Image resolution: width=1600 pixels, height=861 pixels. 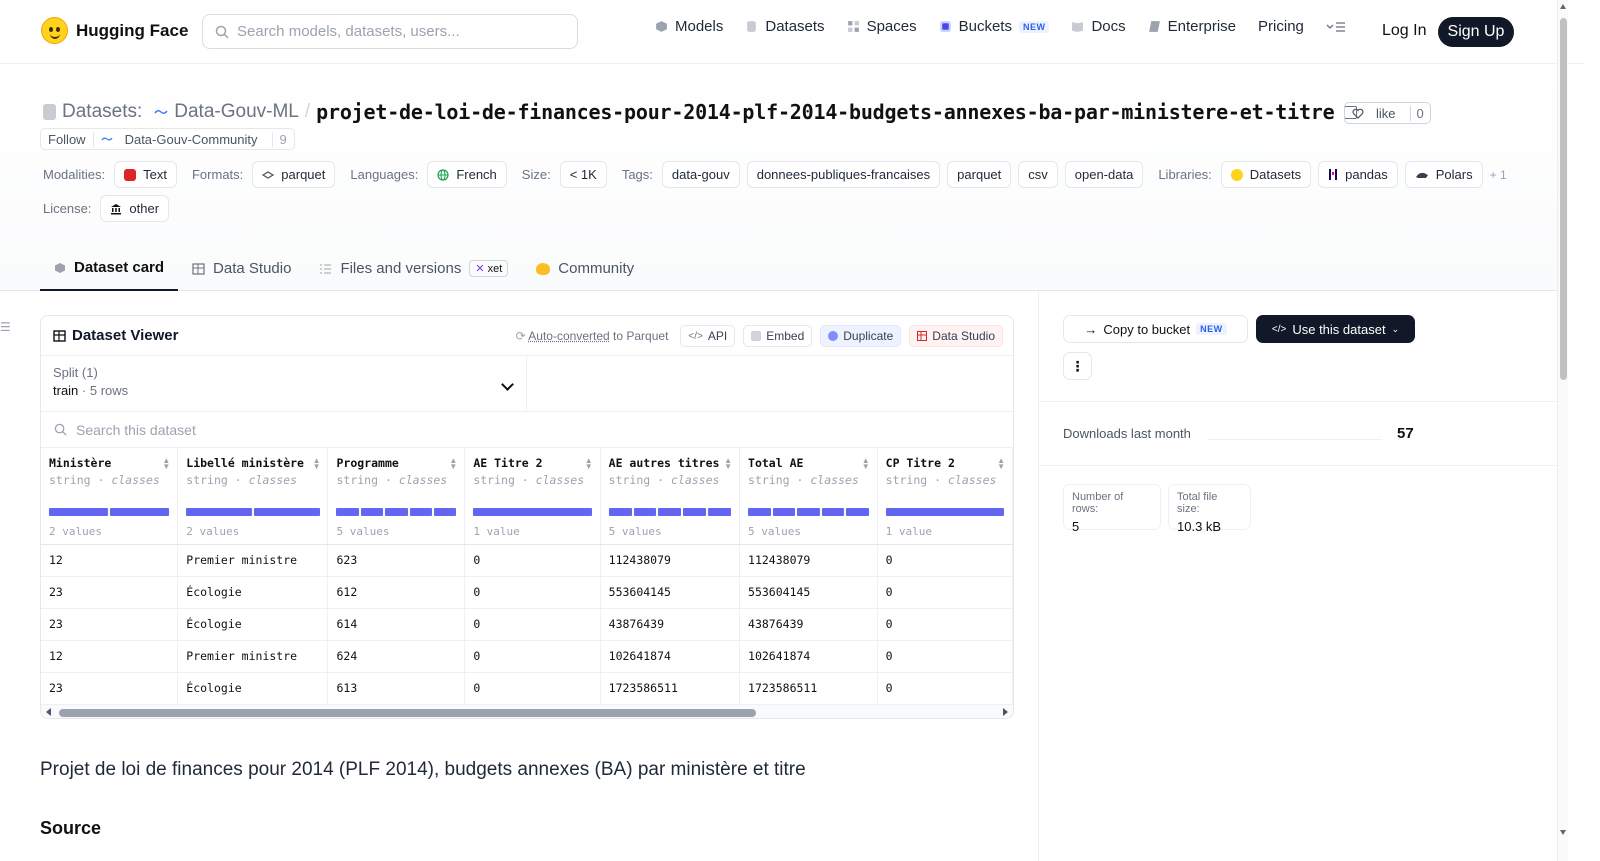 I want to click on follow-button: Follow Data-Gouv-Community 9, so click(x=167, y=139).